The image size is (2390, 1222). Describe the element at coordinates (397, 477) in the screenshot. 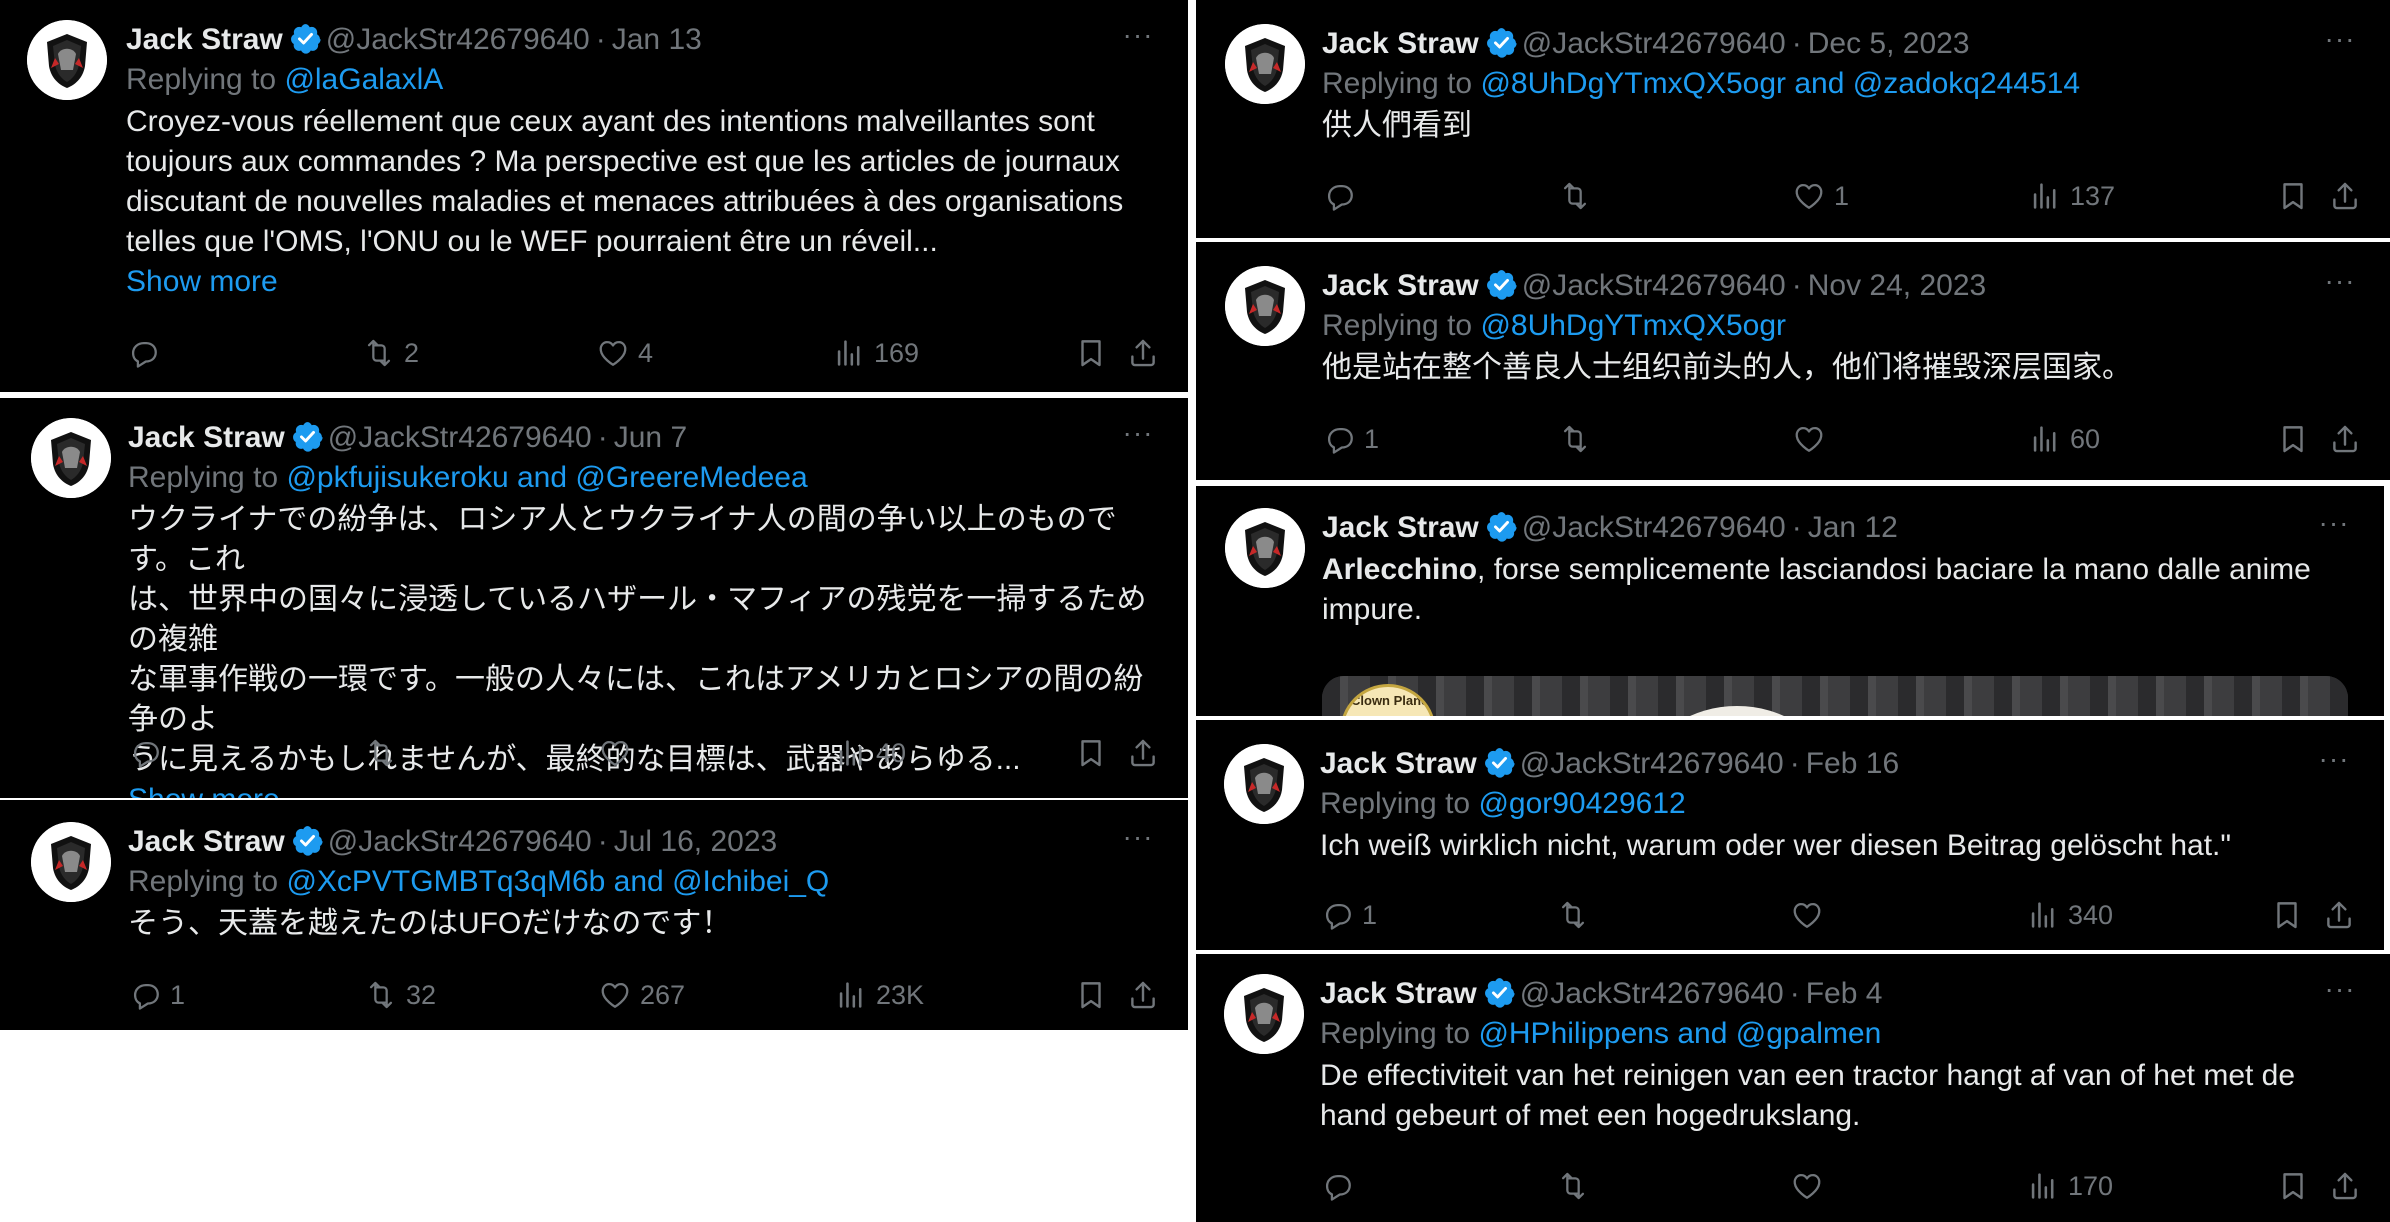

I see `mention-link: @pkfujisukeroku` at that location.